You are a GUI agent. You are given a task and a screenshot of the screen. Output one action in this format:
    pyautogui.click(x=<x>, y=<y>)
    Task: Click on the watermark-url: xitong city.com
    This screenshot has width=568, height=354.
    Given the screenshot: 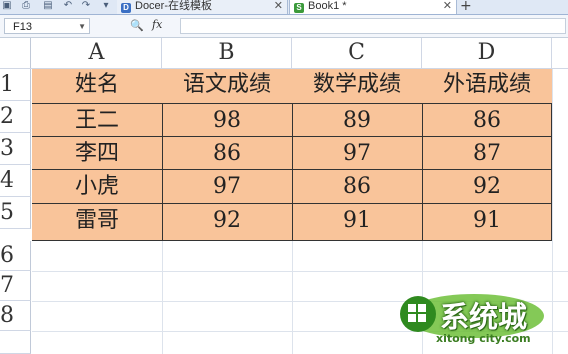 What is the action you would take?
    pyautogui.click(x=483, y=338)
    